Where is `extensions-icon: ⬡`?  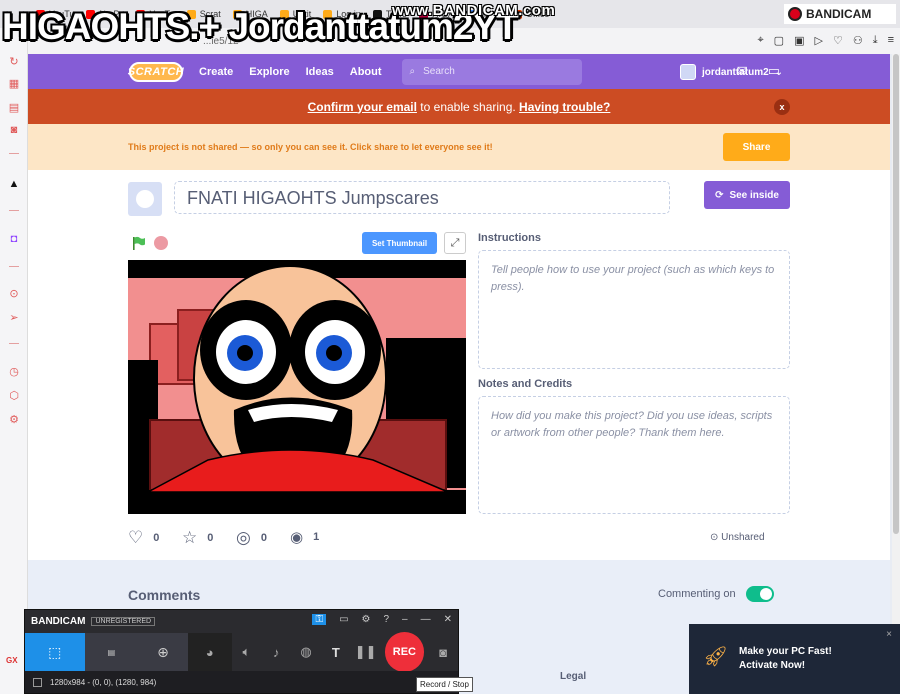
extensions-icon: ⬡ is located at coordinates (14, 396).